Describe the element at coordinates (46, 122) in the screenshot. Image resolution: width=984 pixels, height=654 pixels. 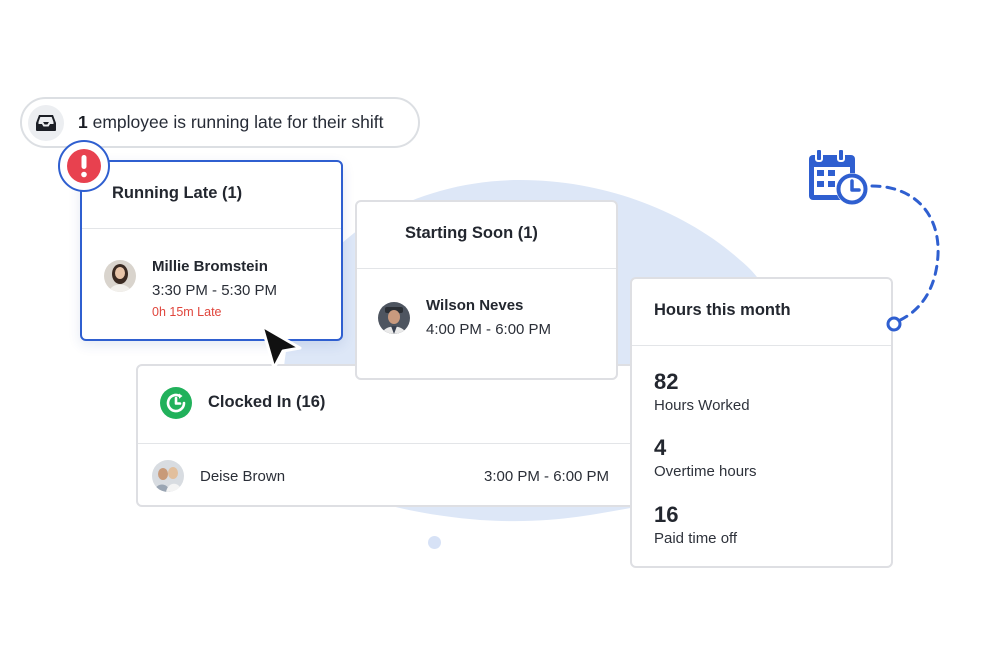
I see `inbox-icon` at that location.